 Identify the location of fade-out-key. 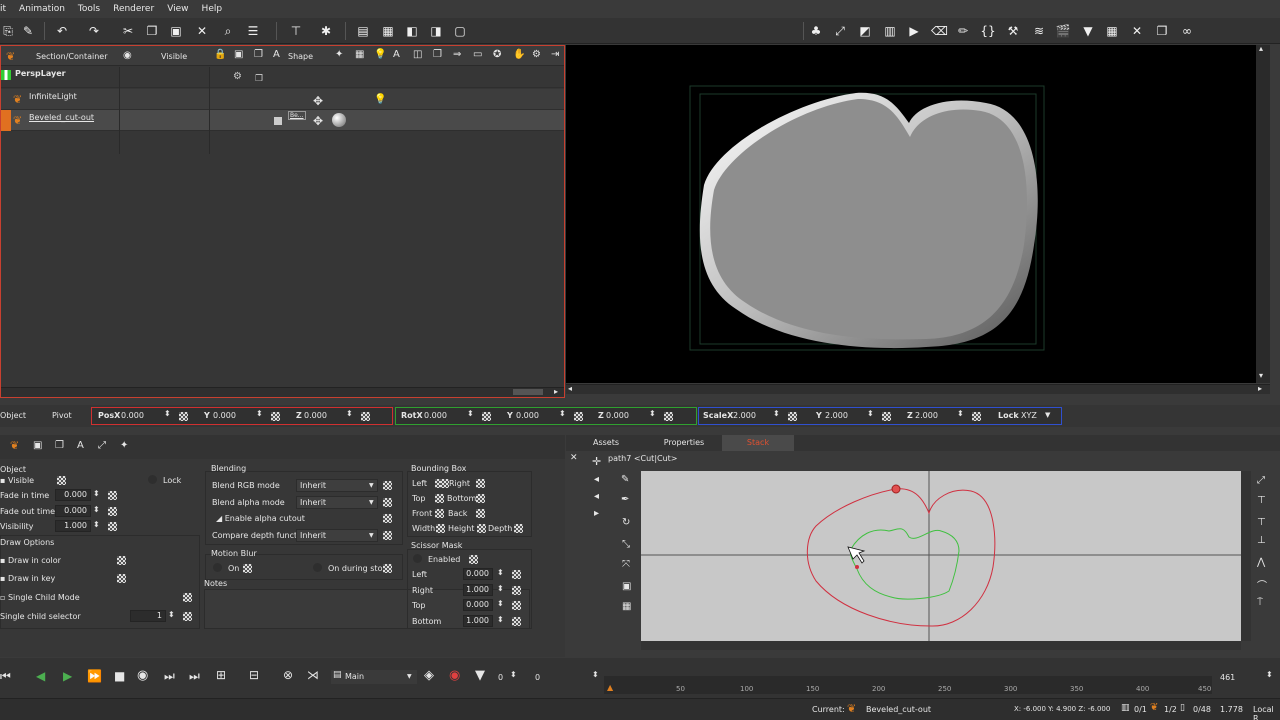
(112, 511).